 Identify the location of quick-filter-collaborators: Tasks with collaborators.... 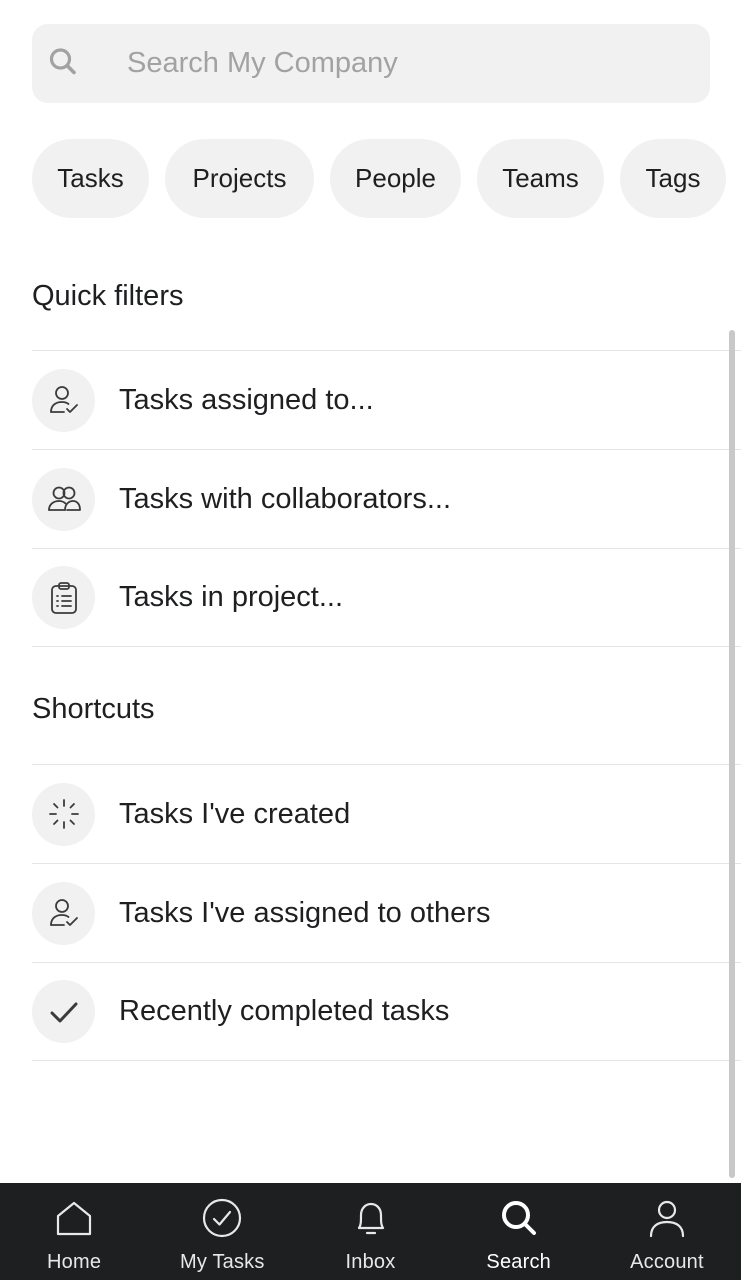
(386, 498).